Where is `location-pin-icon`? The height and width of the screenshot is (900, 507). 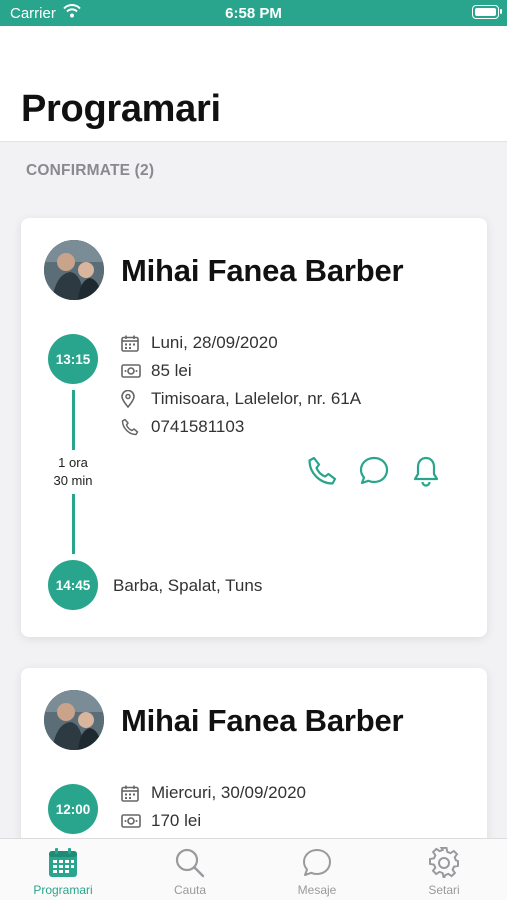
location-pin-icon is located at coordinates (132, 399).